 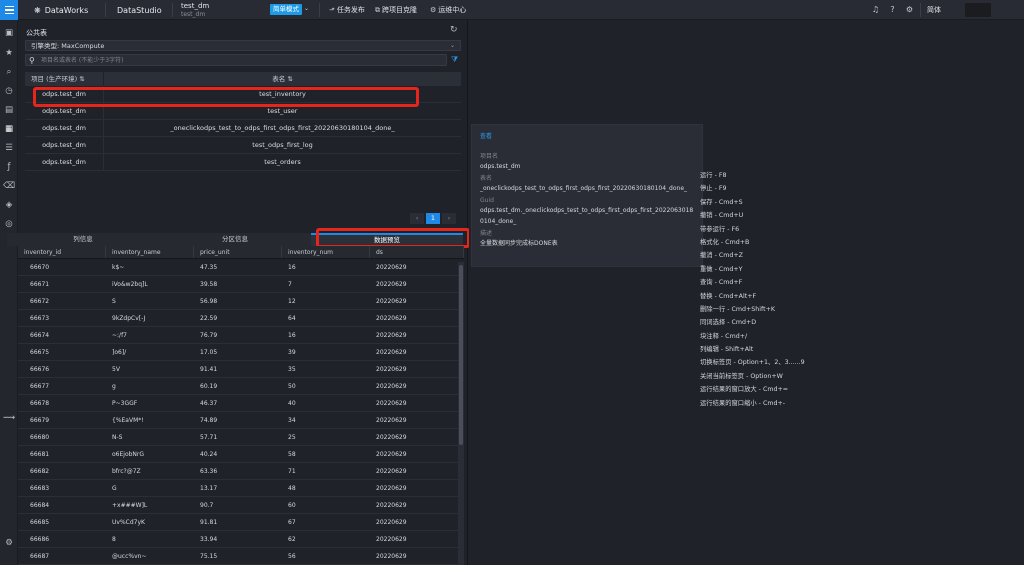 I want to click on search-input, so click(x=236, y=60).